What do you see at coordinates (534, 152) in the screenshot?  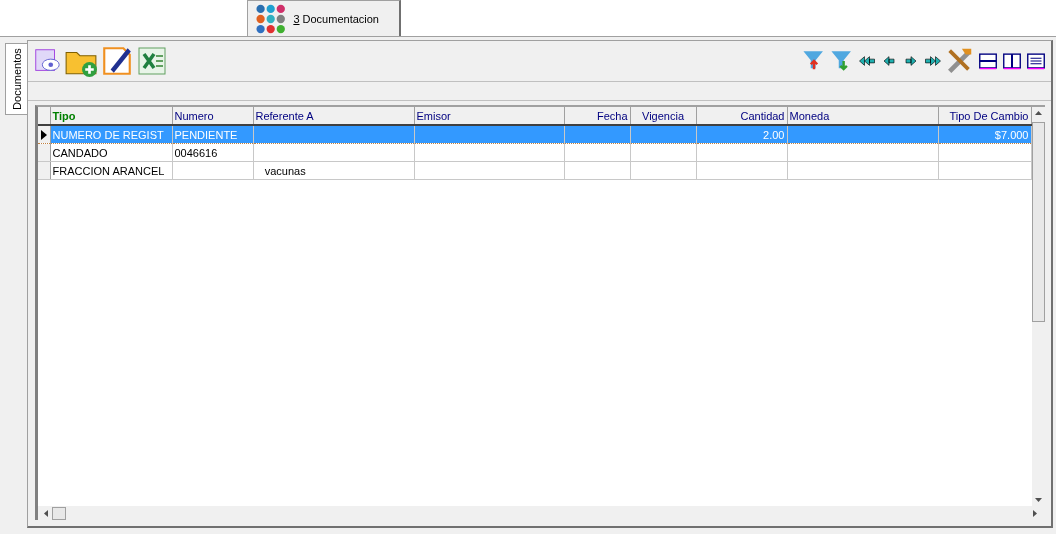 I see `table-row: CANDADO 0046616` at bounding box center [534, 152].